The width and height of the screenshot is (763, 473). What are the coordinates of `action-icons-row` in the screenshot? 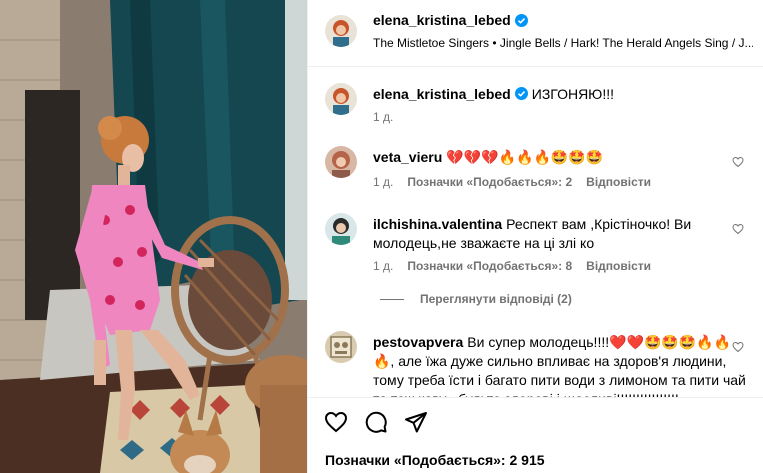 It's located at (376, 422).